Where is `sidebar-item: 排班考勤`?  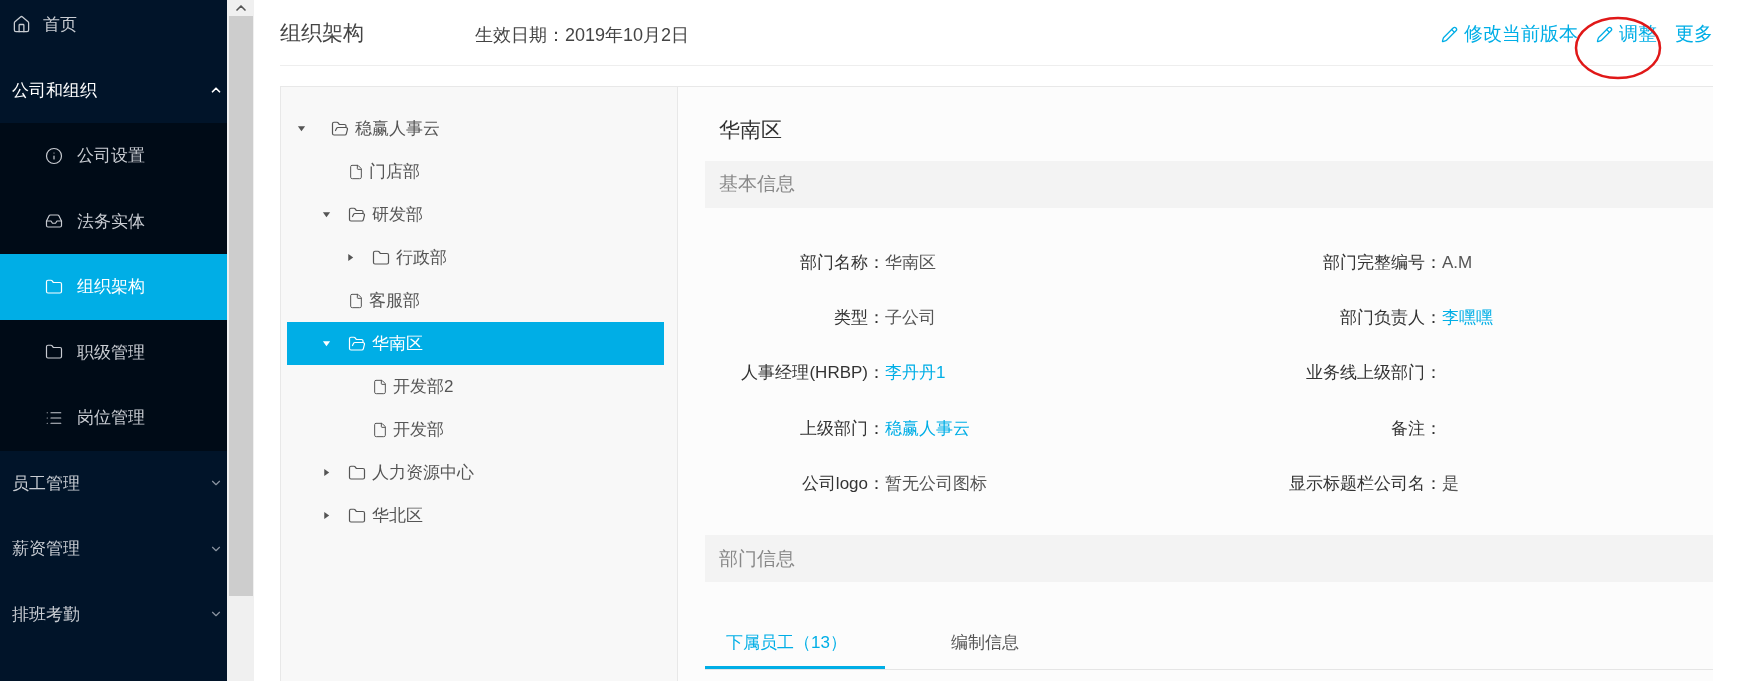
sidebar-item: 排班考勤 is located at coordinates (113, 614).